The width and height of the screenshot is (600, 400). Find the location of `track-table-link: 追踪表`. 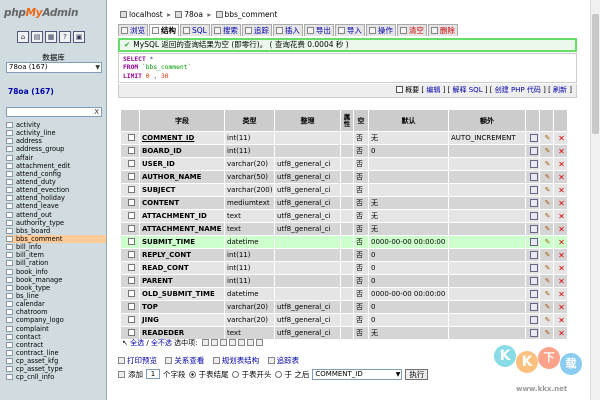

track-table-link: 追踪表 is located at coordinates (288, 360).